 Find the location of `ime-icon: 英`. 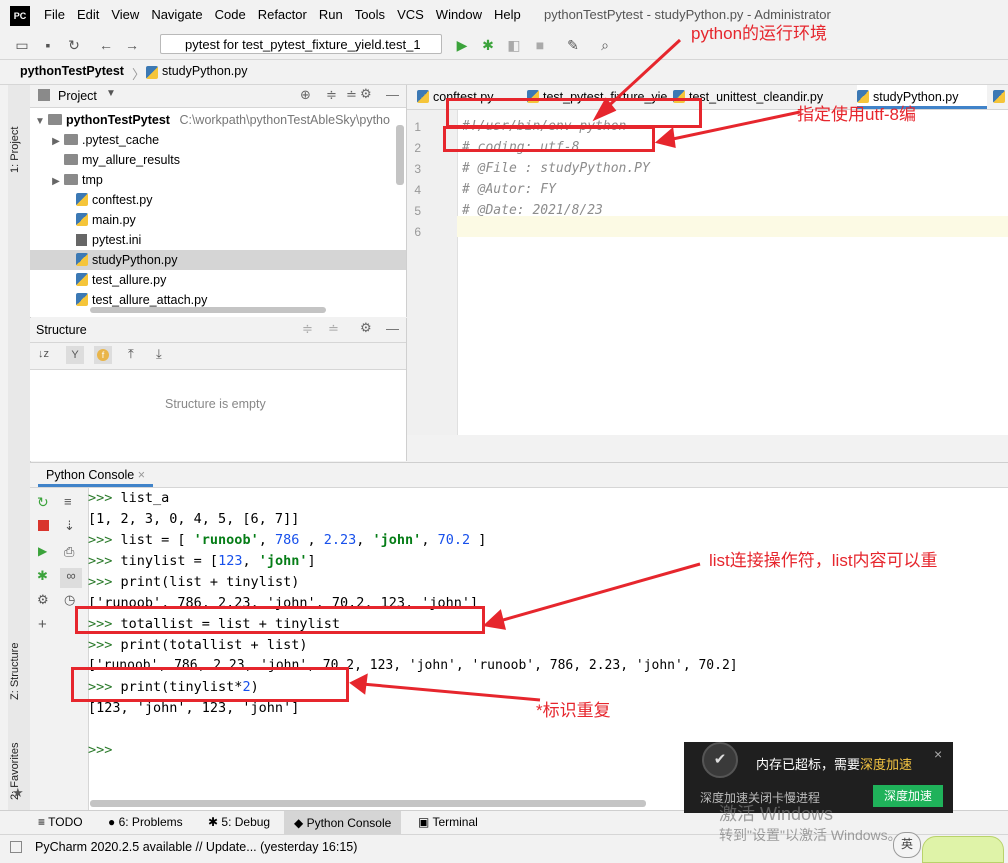

ime-icon: 英 is located at coordinates (907, 845).